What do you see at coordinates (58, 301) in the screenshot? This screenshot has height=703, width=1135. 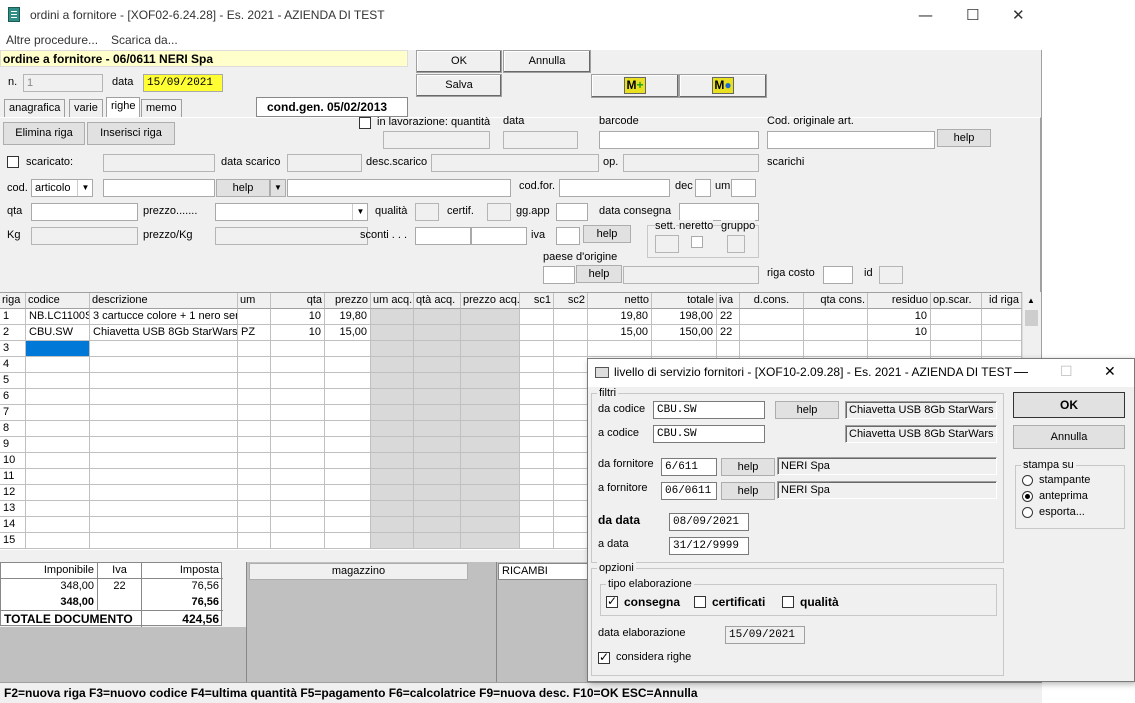 I see `col-codice-header: codice` at bounding box center [58, 301].